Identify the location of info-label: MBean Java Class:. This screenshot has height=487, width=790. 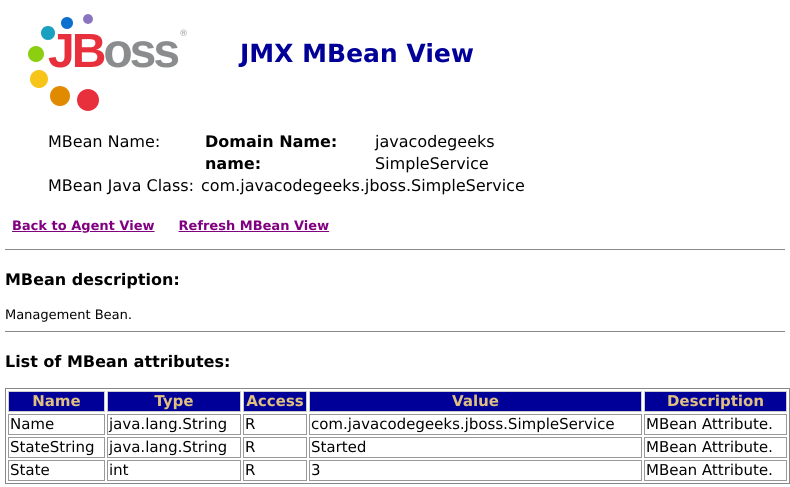
(121, 185).